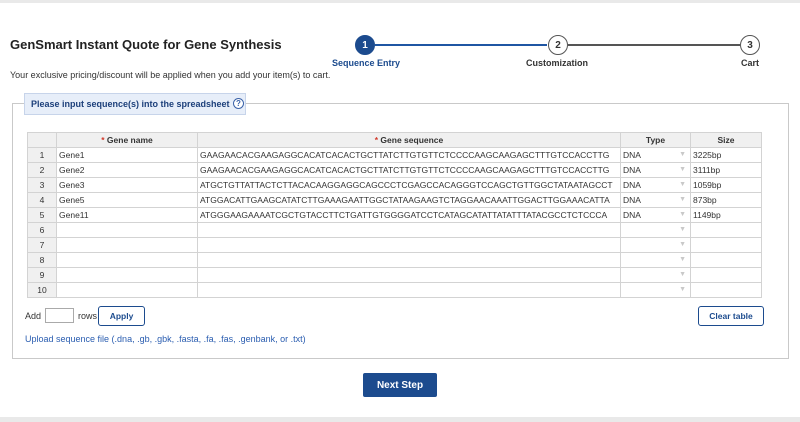  Describe the element at coordinates (42, 140) in the screenshot. I see `corner-cell` at that location.